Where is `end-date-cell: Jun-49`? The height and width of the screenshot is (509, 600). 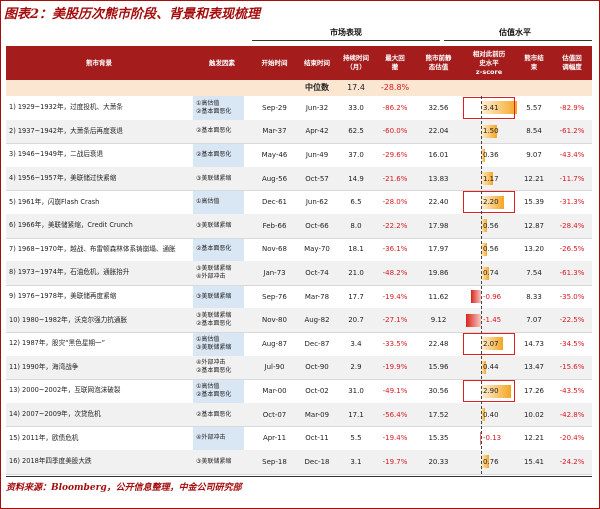
end-date-cell: Jun-49 is located at coordinates (317, 154).